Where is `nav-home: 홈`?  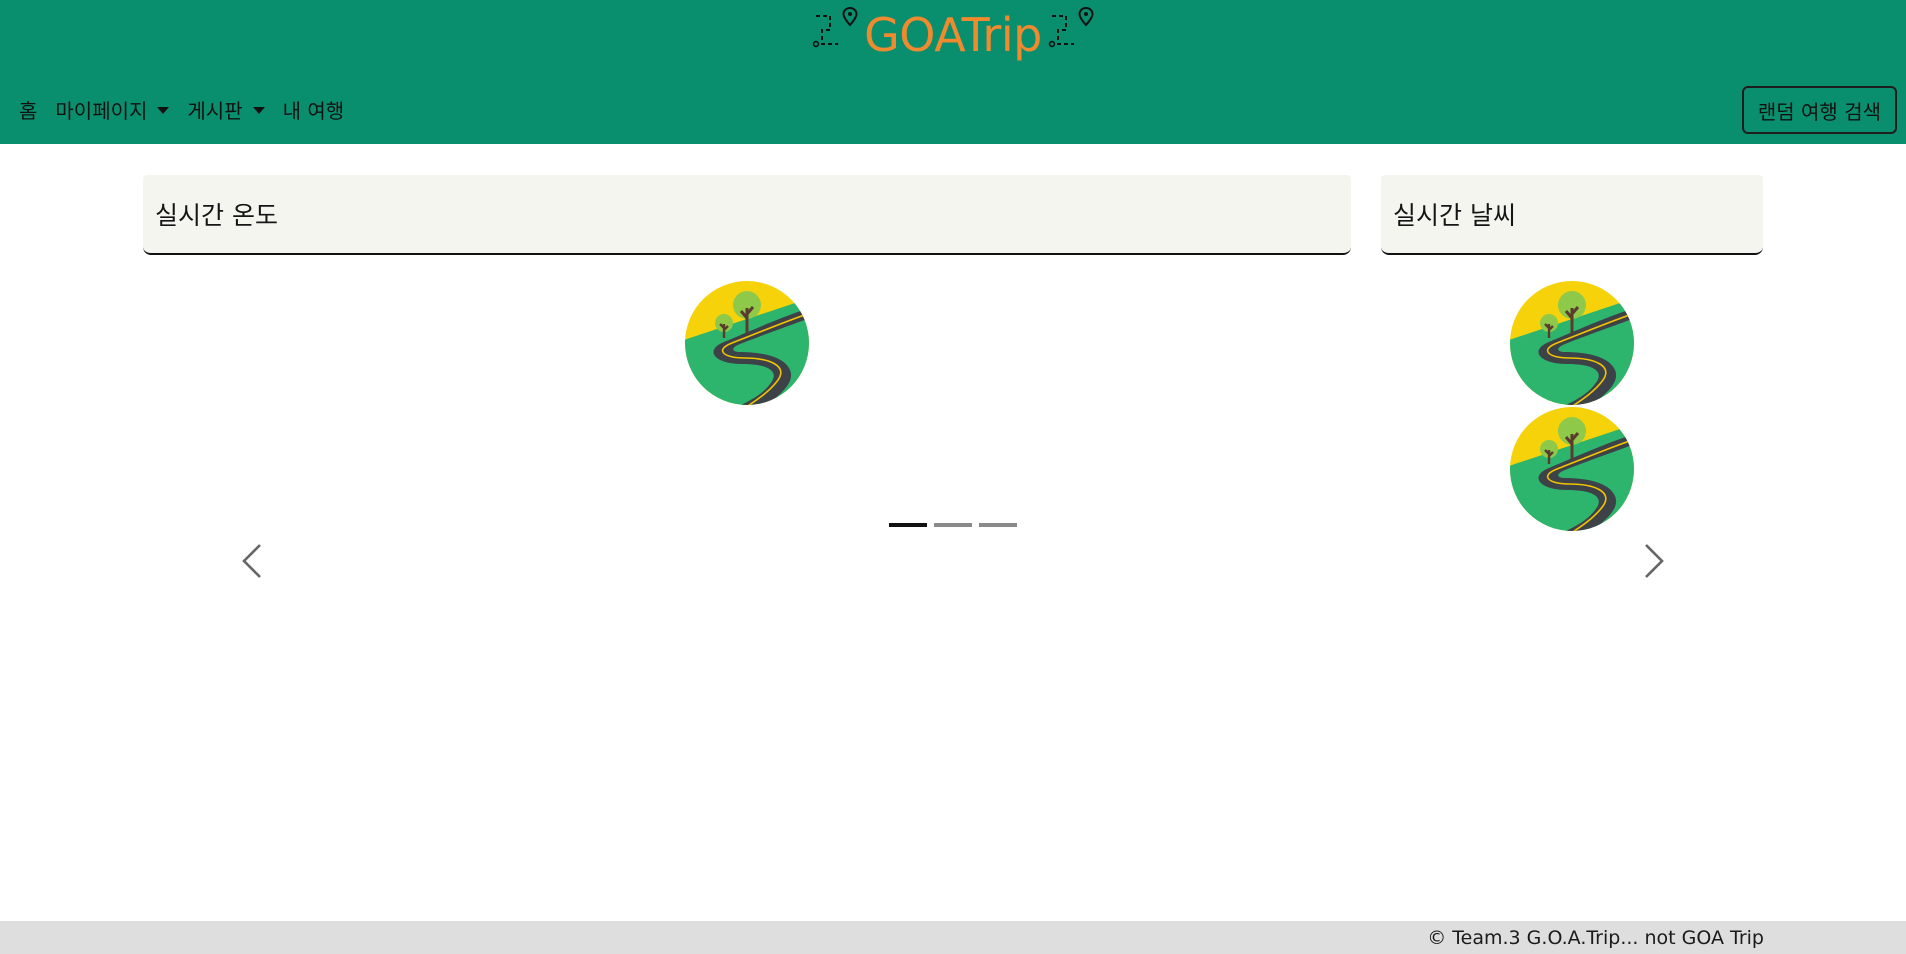
nav-home: 홈 is located at coordinates (28, 109).